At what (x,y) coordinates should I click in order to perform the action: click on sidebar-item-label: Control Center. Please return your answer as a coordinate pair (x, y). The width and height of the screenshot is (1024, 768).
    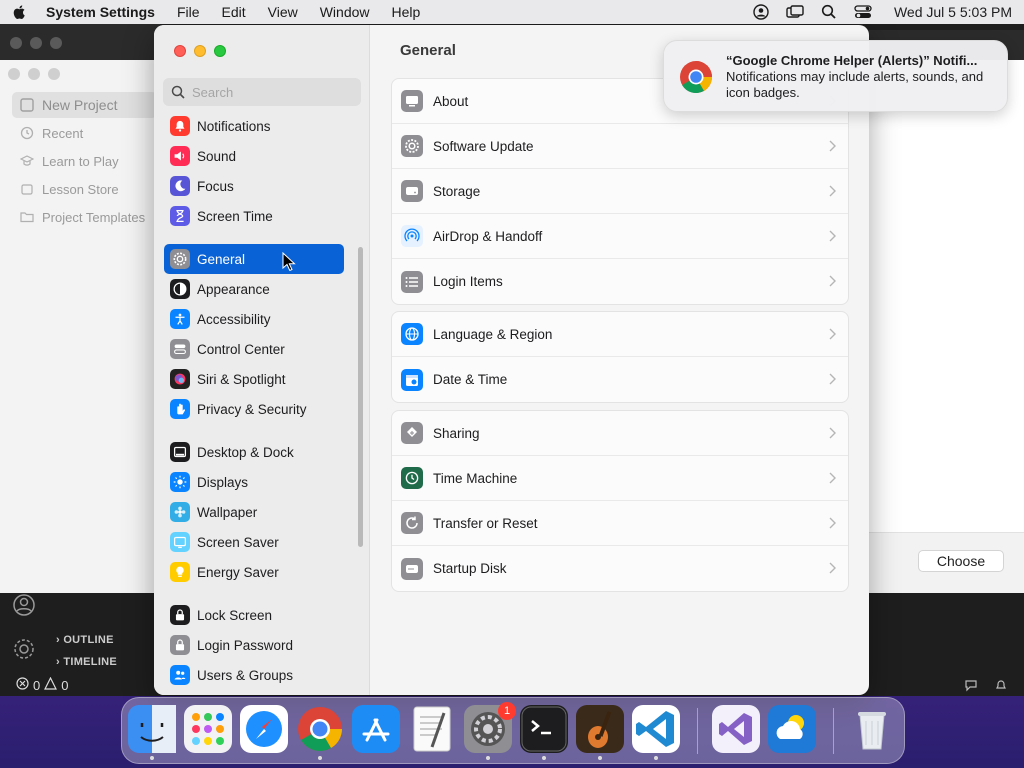
    Looking at the image, I should click on (241, 349).